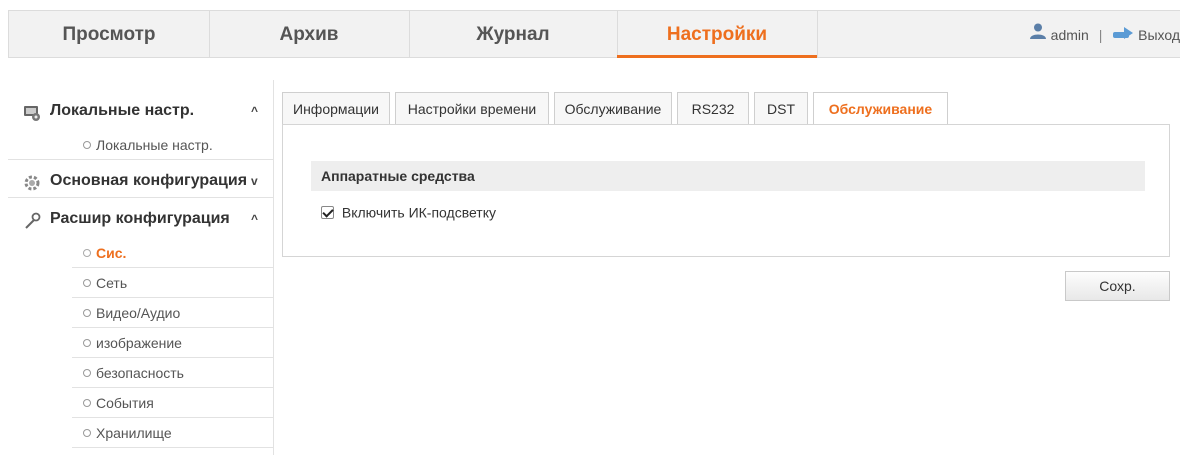 The width and height of the screenshot is (1180, 455). Describe the element at coordinates (1070, 35) in the screenshot. I see `username: admin` at that location.